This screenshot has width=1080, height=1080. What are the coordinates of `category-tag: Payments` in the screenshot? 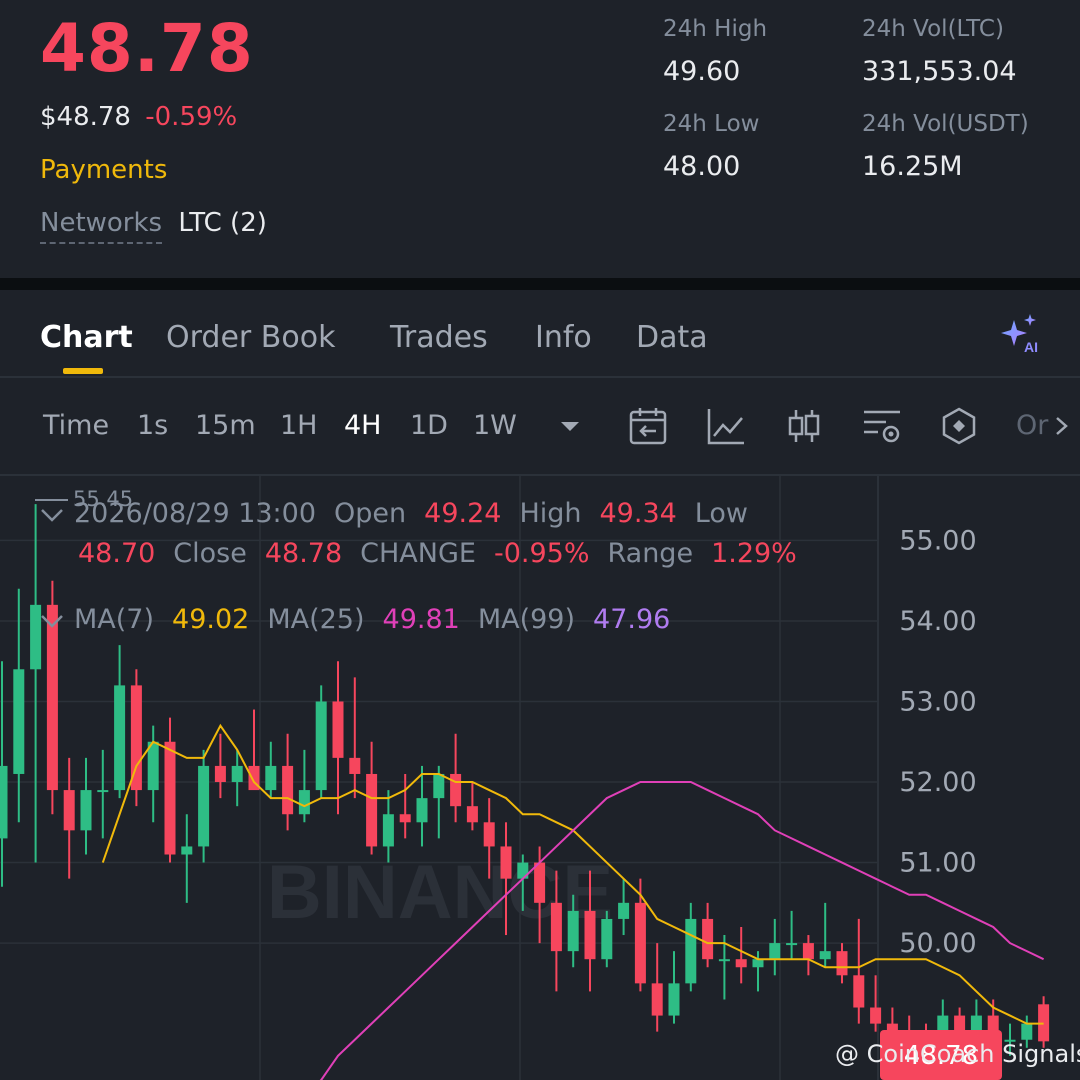 It's located at (103, 170).